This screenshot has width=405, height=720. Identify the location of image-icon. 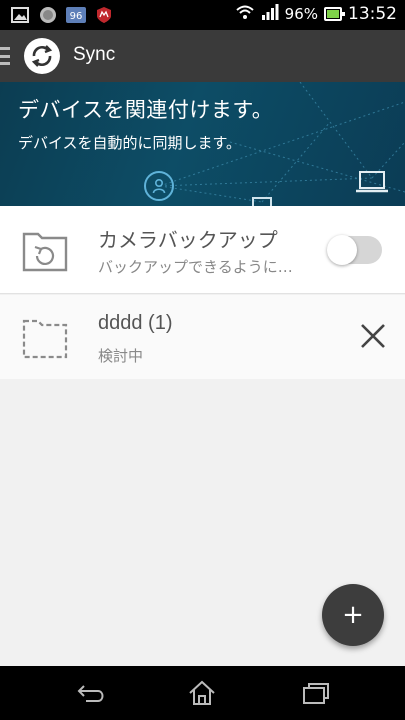
(20, 15).